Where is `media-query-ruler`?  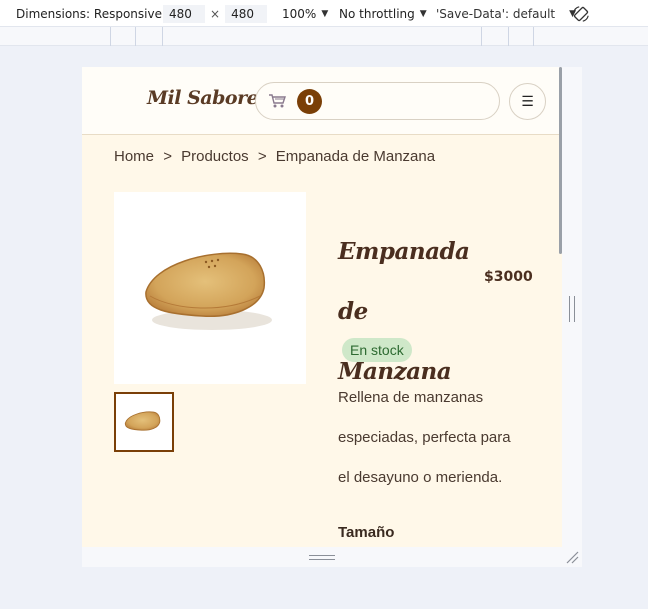
media-query-ruler is located at coordinates (324, 36).